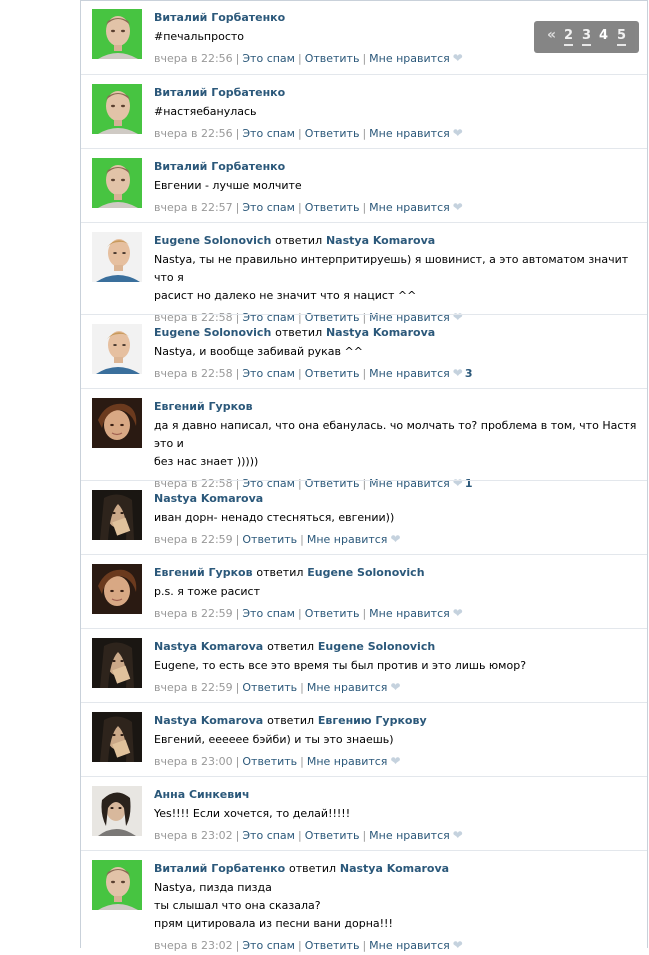  I want to click on comment-time: вчера в 23:00, so click(193, 761).